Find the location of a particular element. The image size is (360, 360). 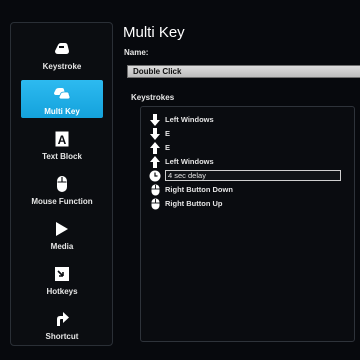

sidebar-item-label: Keystroke is located at coordinates (62, 66).